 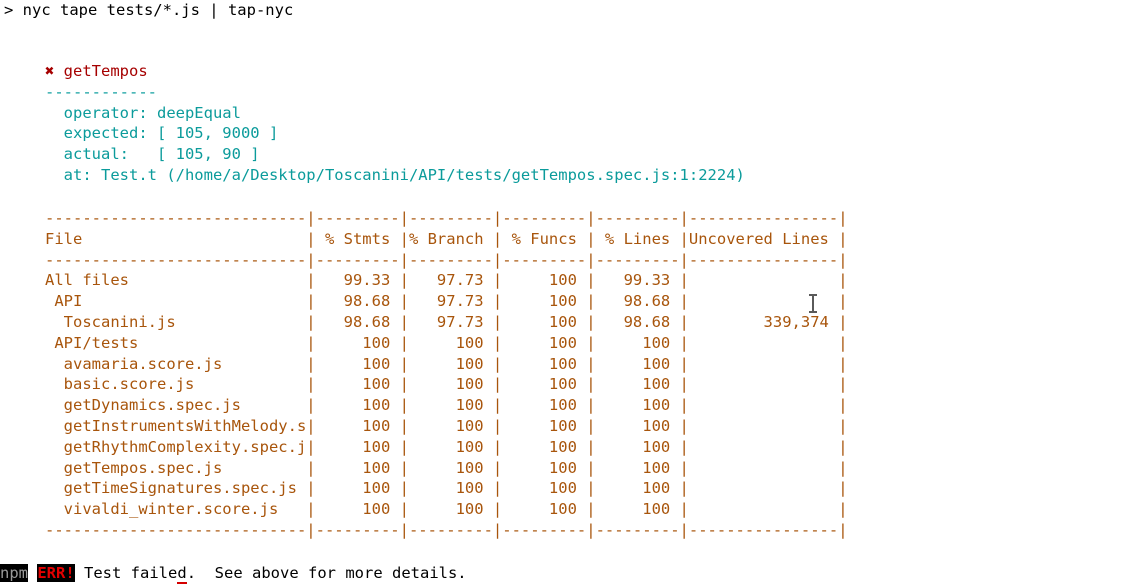 What do you see at coordinates (143, 112) in the screenshot?
I see `failure-detail-operator: operator: deepEqual` at bounding box center [143, 112].